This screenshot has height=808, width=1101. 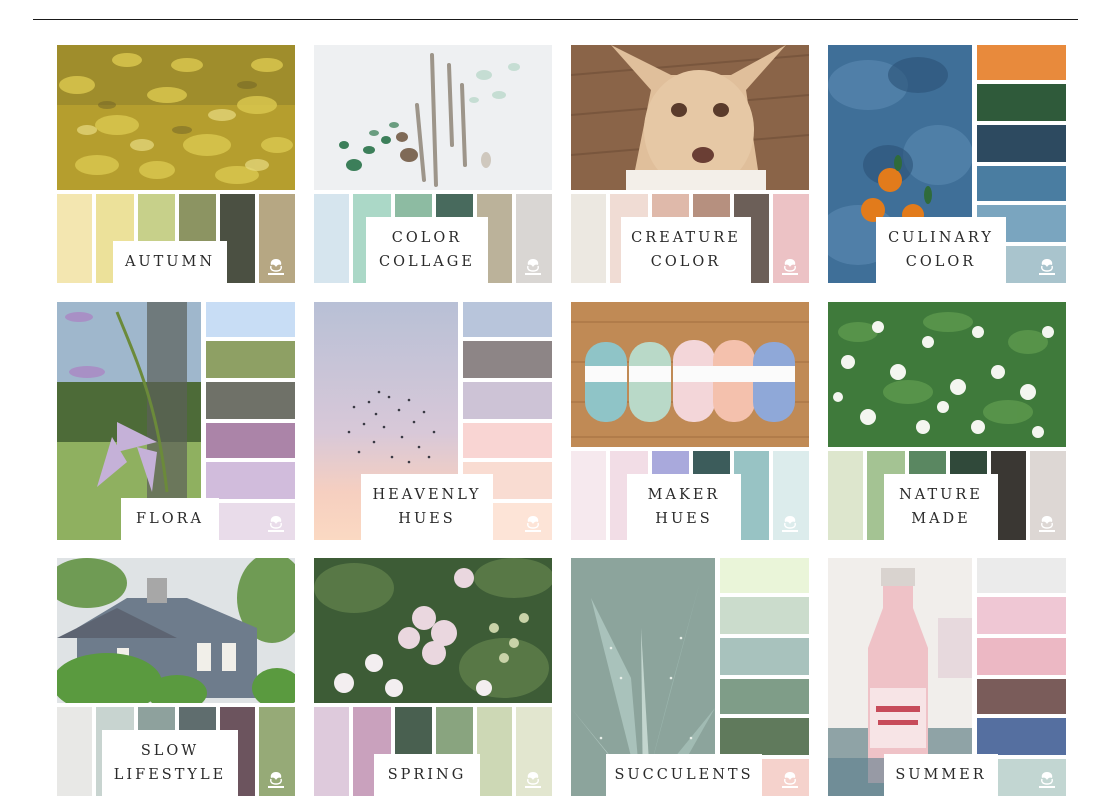 I want to click on palette-card-color-collage: COLOR COLLAGE, so click(x=433, y=164).